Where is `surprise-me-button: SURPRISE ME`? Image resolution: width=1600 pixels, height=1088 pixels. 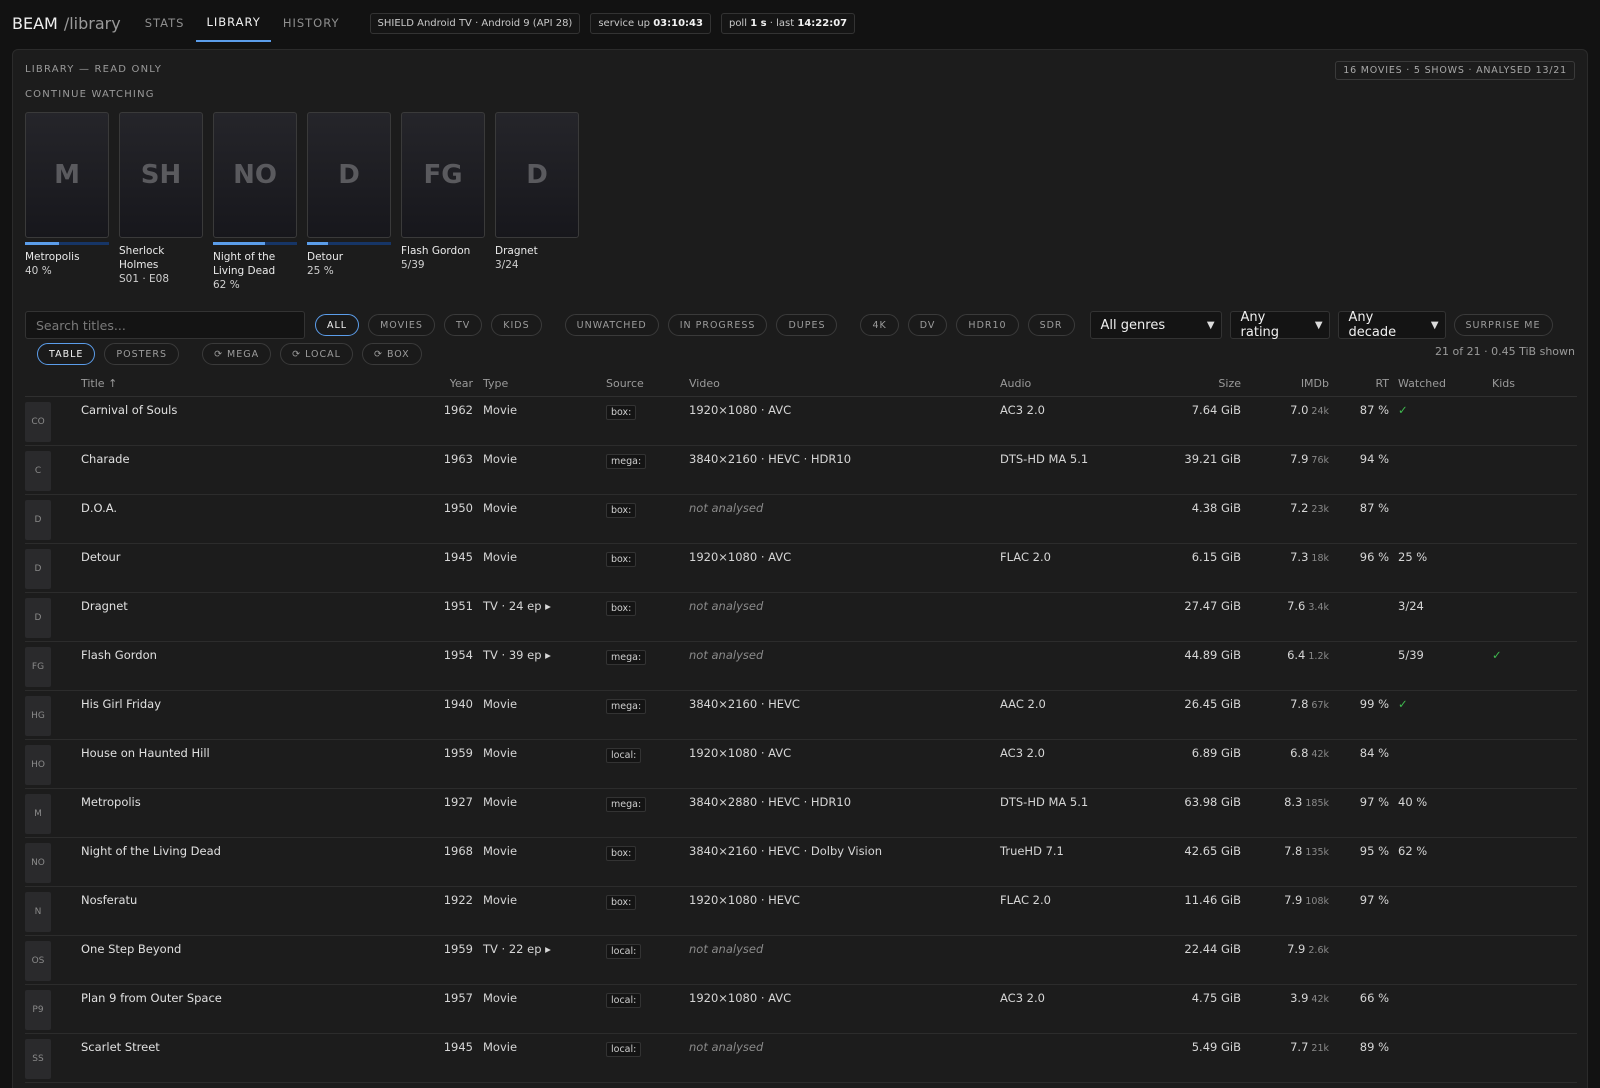
surprise-me-button: SURPRISE ME is located at coordinates (1503, 325).